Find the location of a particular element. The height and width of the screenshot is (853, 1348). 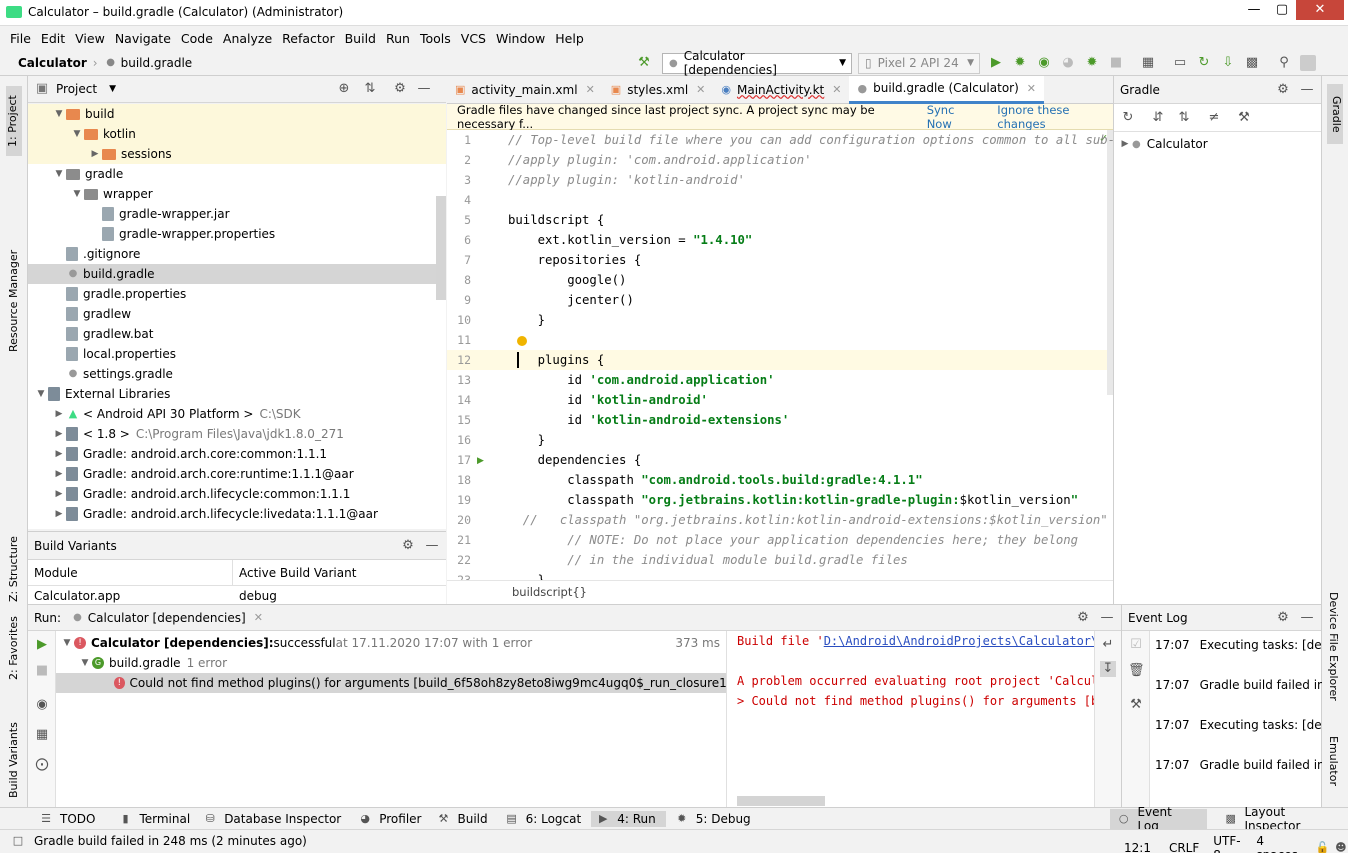

run-config-select: ● Calculator [dependencies] ▼ is located at coordinates (757, 63).